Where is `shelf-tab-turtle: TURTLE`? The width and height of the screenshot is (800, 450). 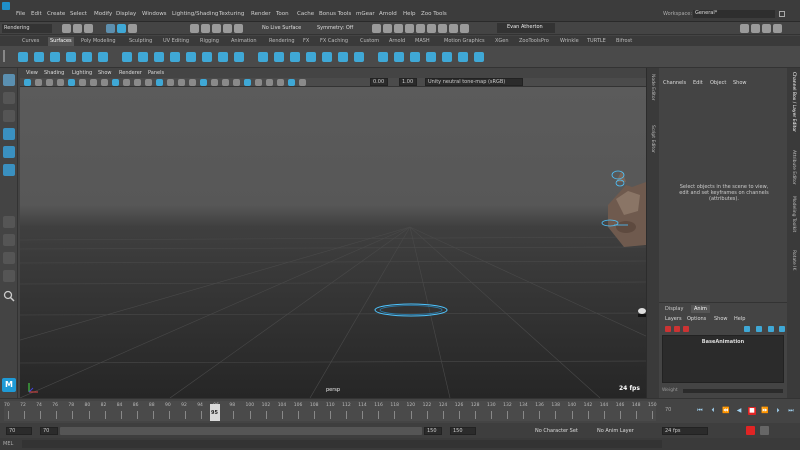
shelf-tab-turtle: TURTLE is located at coordinates (596, 41).